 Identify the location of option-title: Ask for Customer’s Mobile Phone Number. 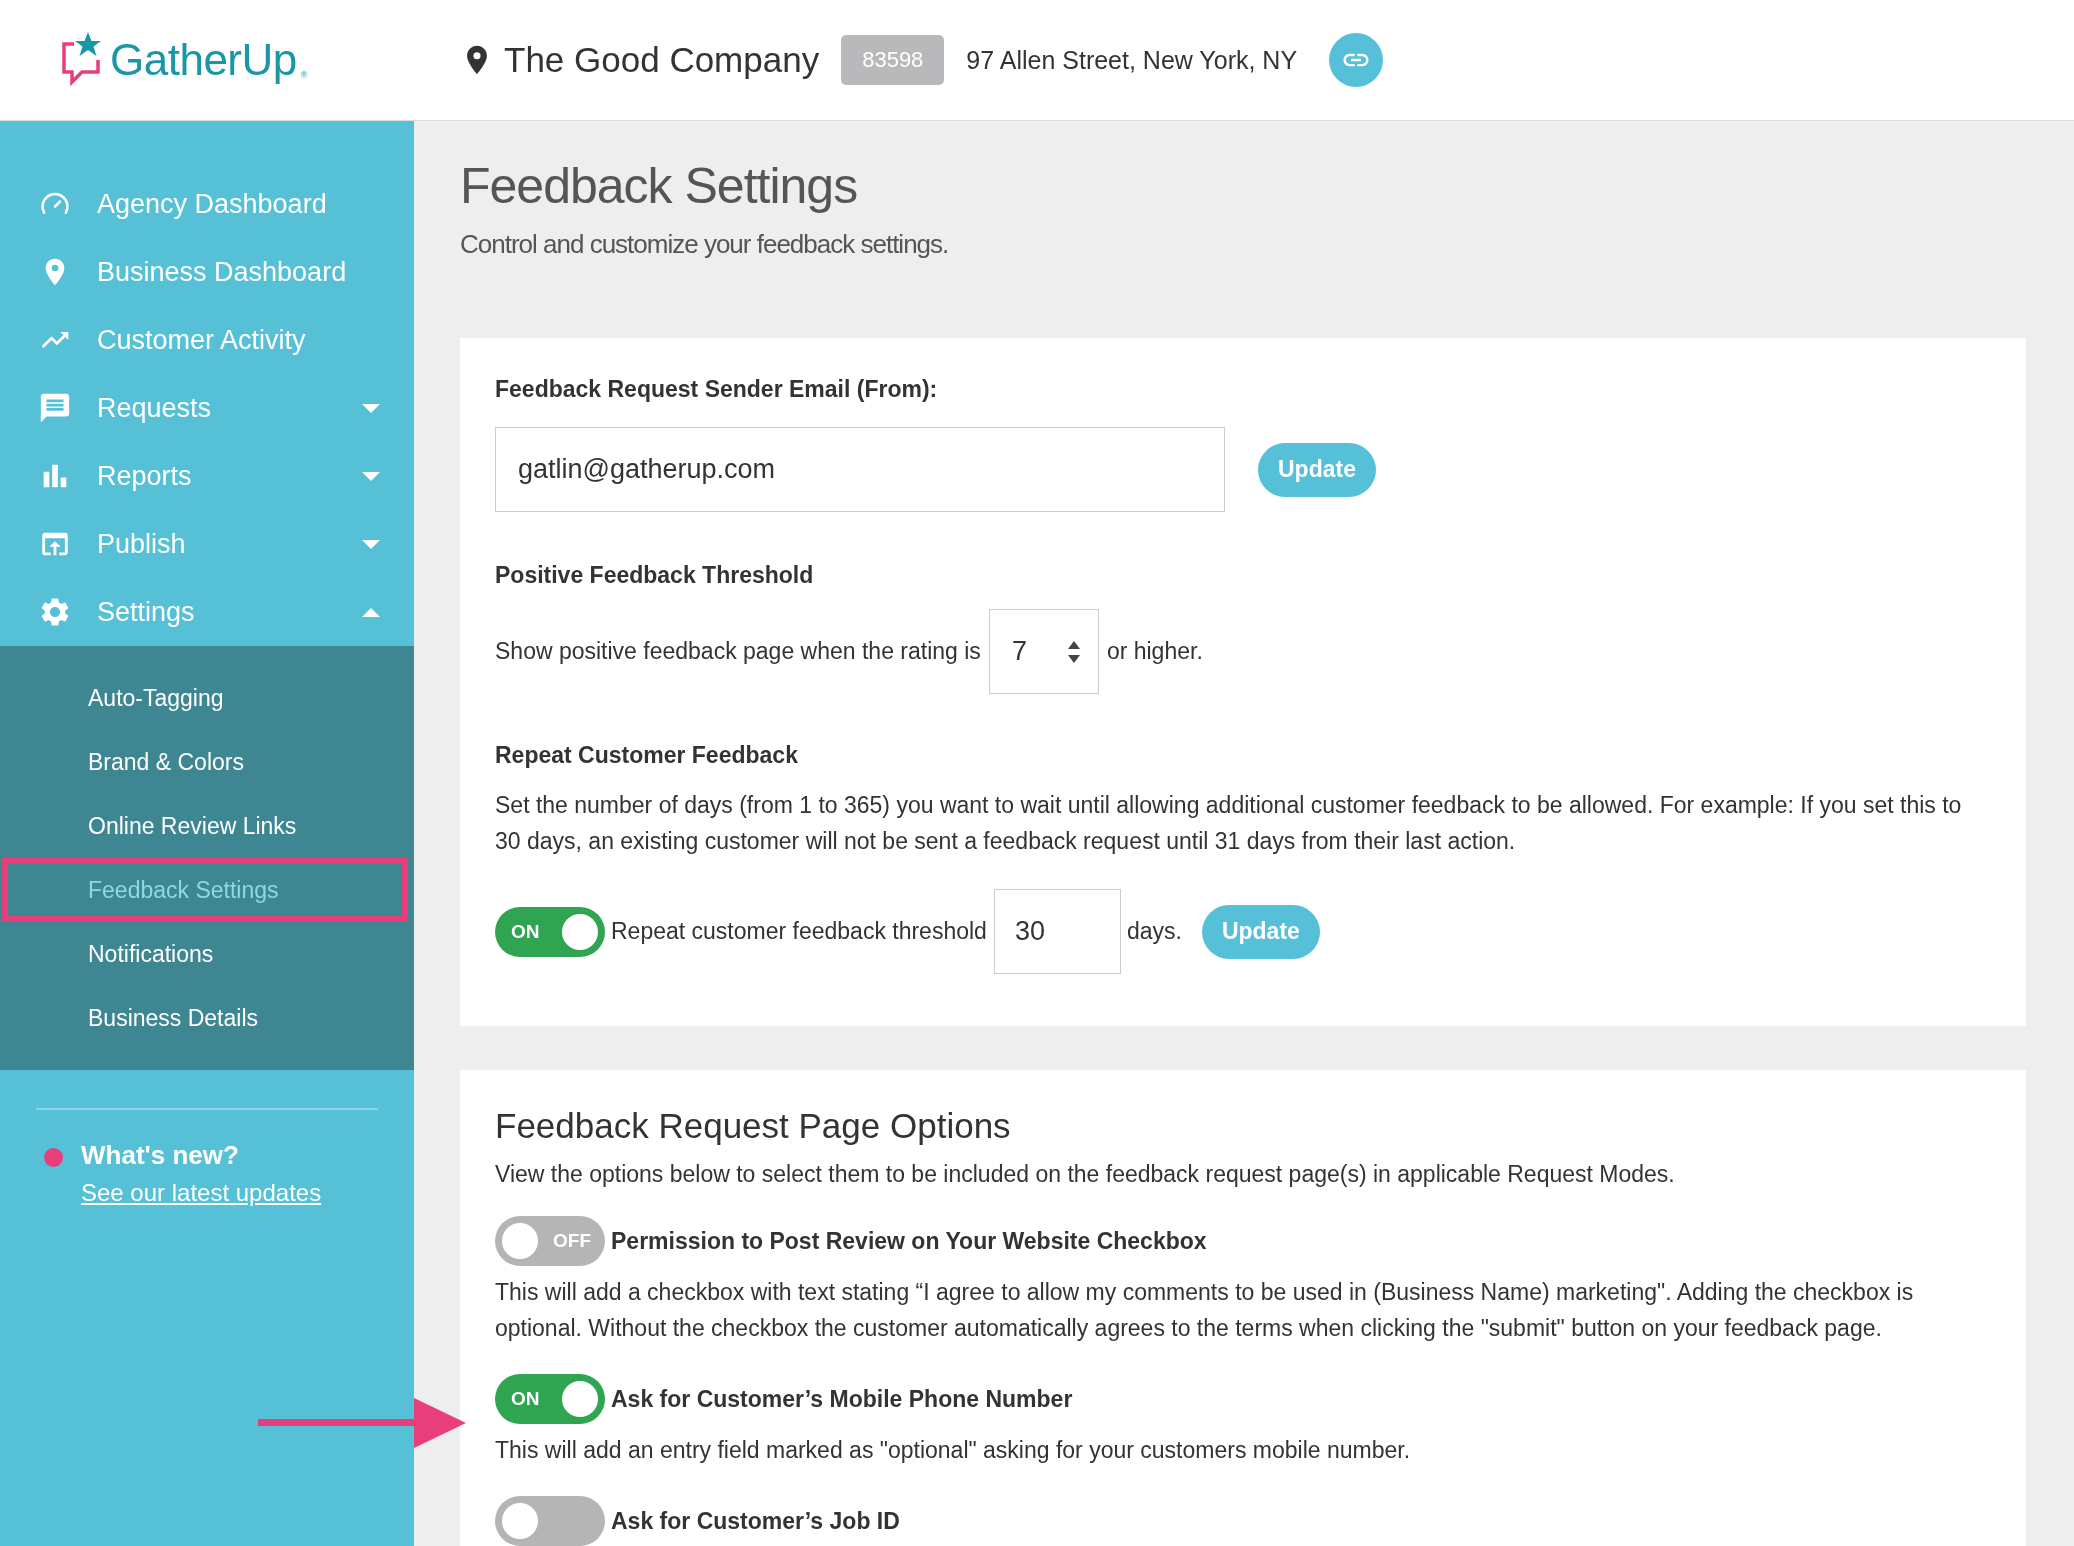
(842, 1399).